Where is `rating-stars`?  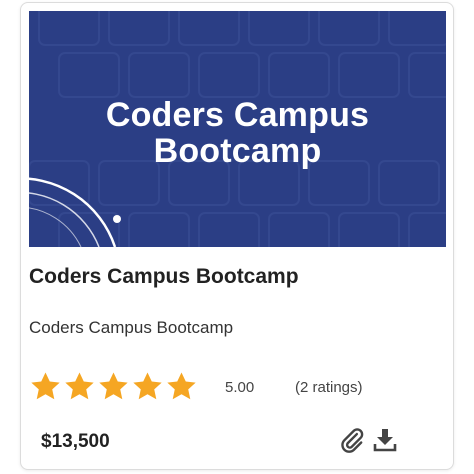 rating-stars is located at coordinates (113, 386).